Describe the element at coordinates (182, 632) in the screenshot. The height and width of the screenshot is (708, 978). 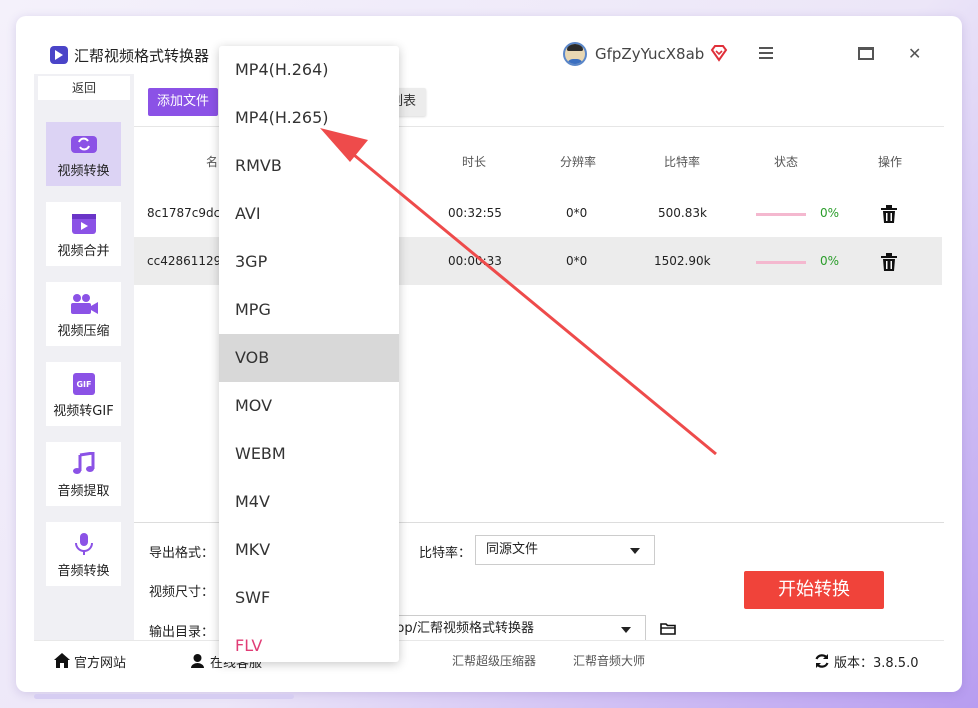
I see `output-dir-label: 输出目录：` at that location.